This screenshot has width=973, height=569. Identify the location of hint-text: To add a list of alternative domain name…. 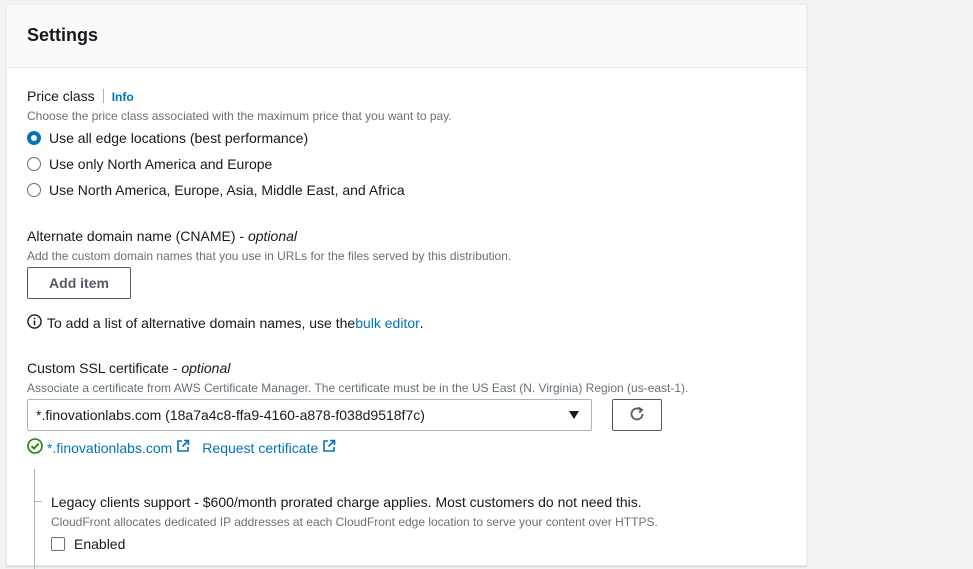
(201, 323).